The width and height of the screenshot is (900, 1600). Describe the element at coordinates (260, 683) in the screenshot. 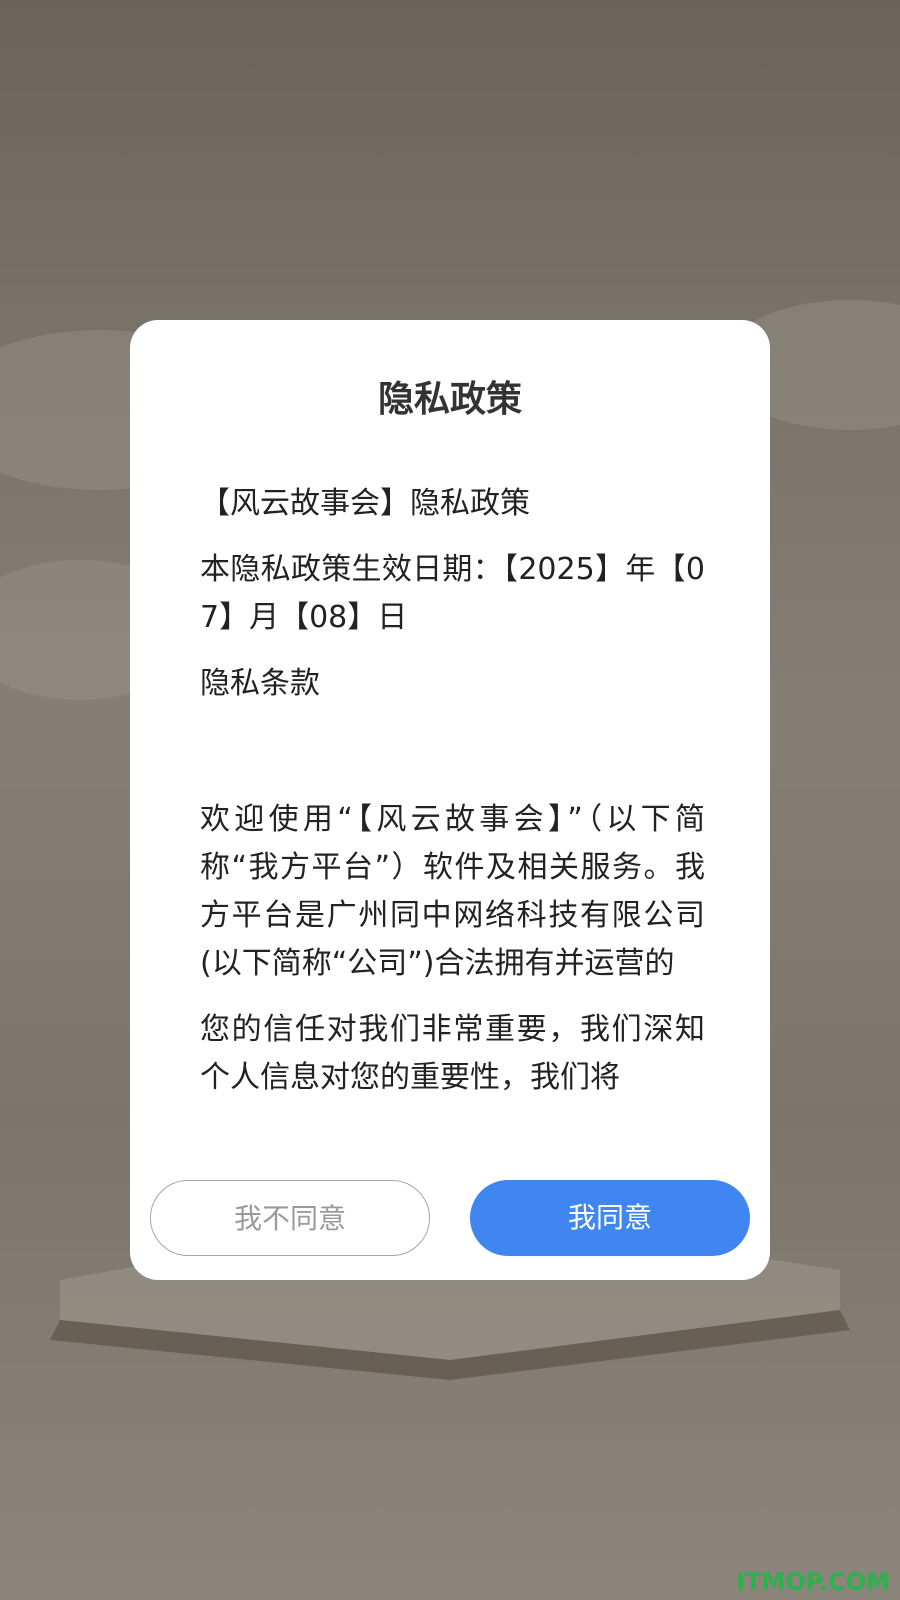

I see `policy-terms-heading: 隐私条款` at that location.